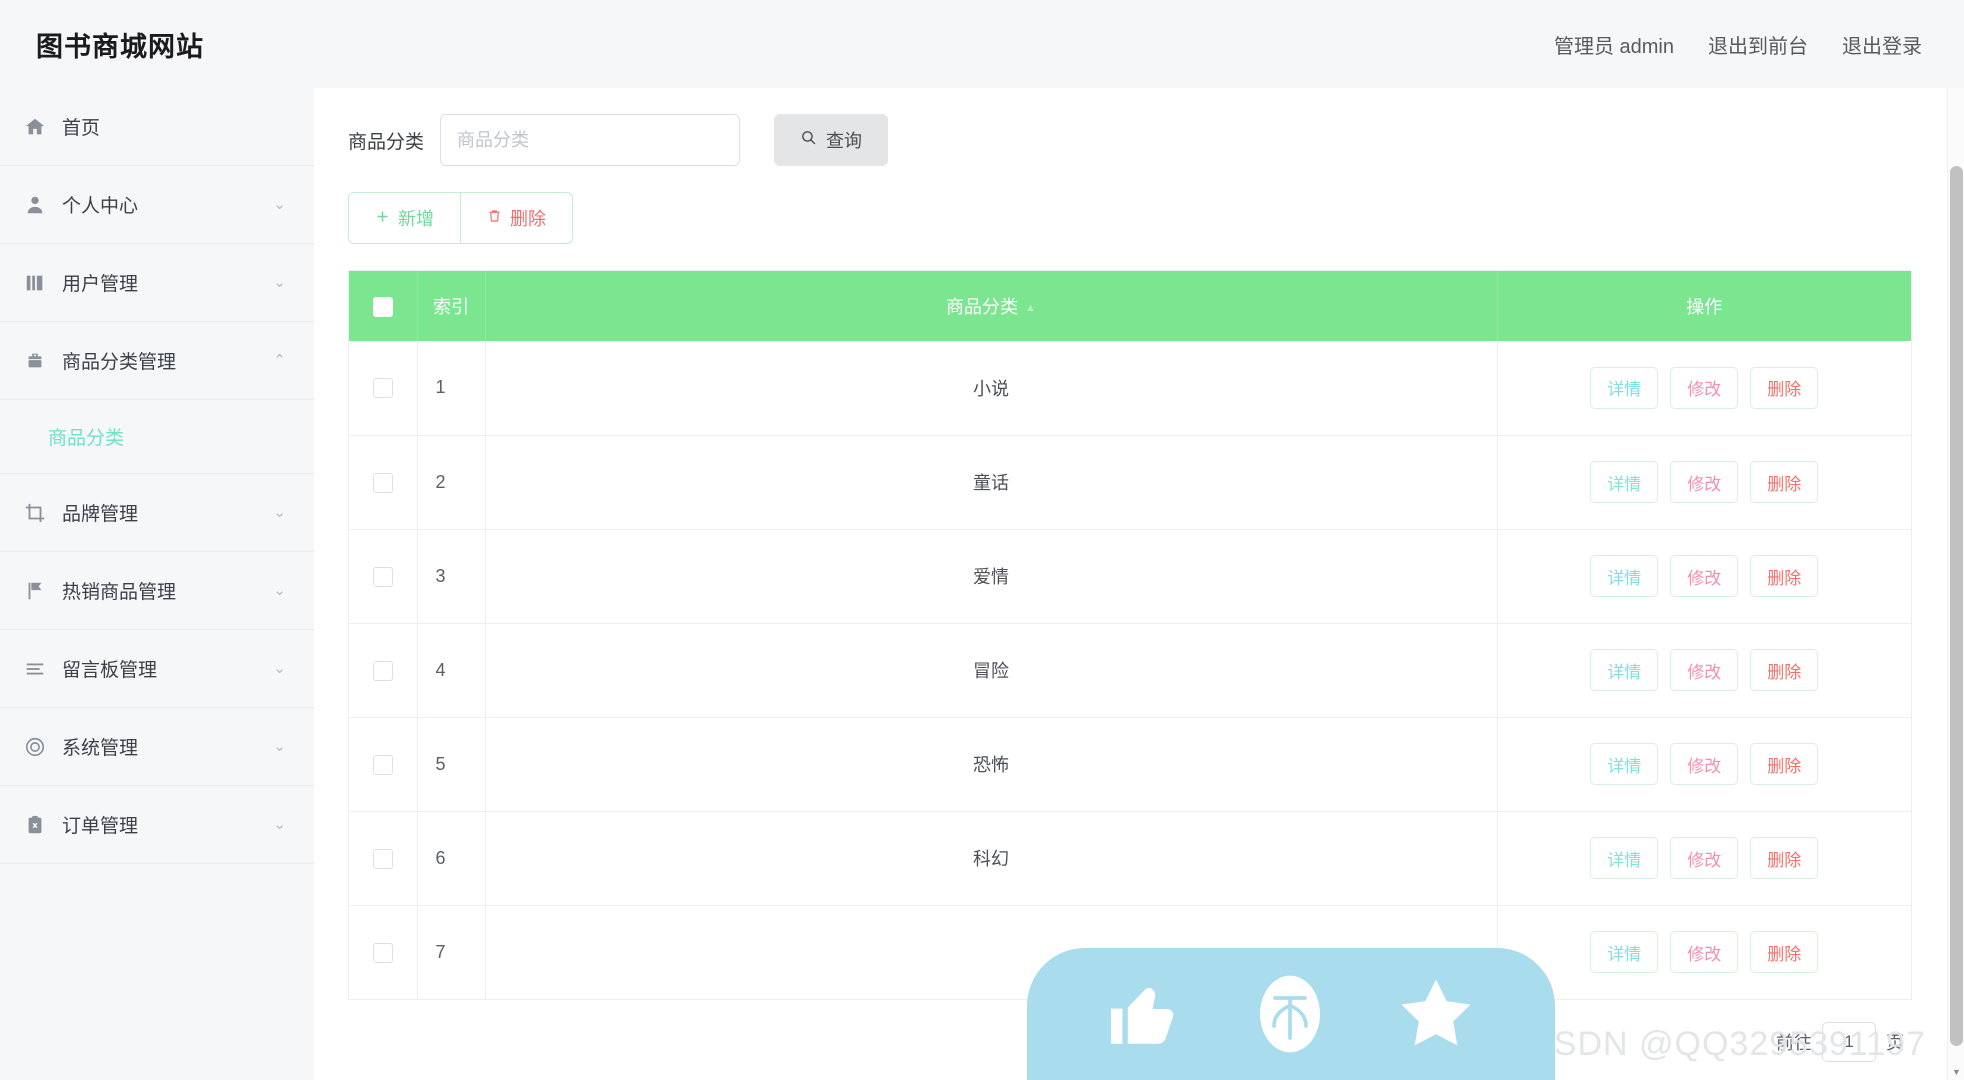 This screenshot has height=1080, width=1964. What do you see at coordinates (157, 747) in the screenshot?
I see `sidebar-item-system-management: 系统管理 ⌄` at bounding box center [157, 747].